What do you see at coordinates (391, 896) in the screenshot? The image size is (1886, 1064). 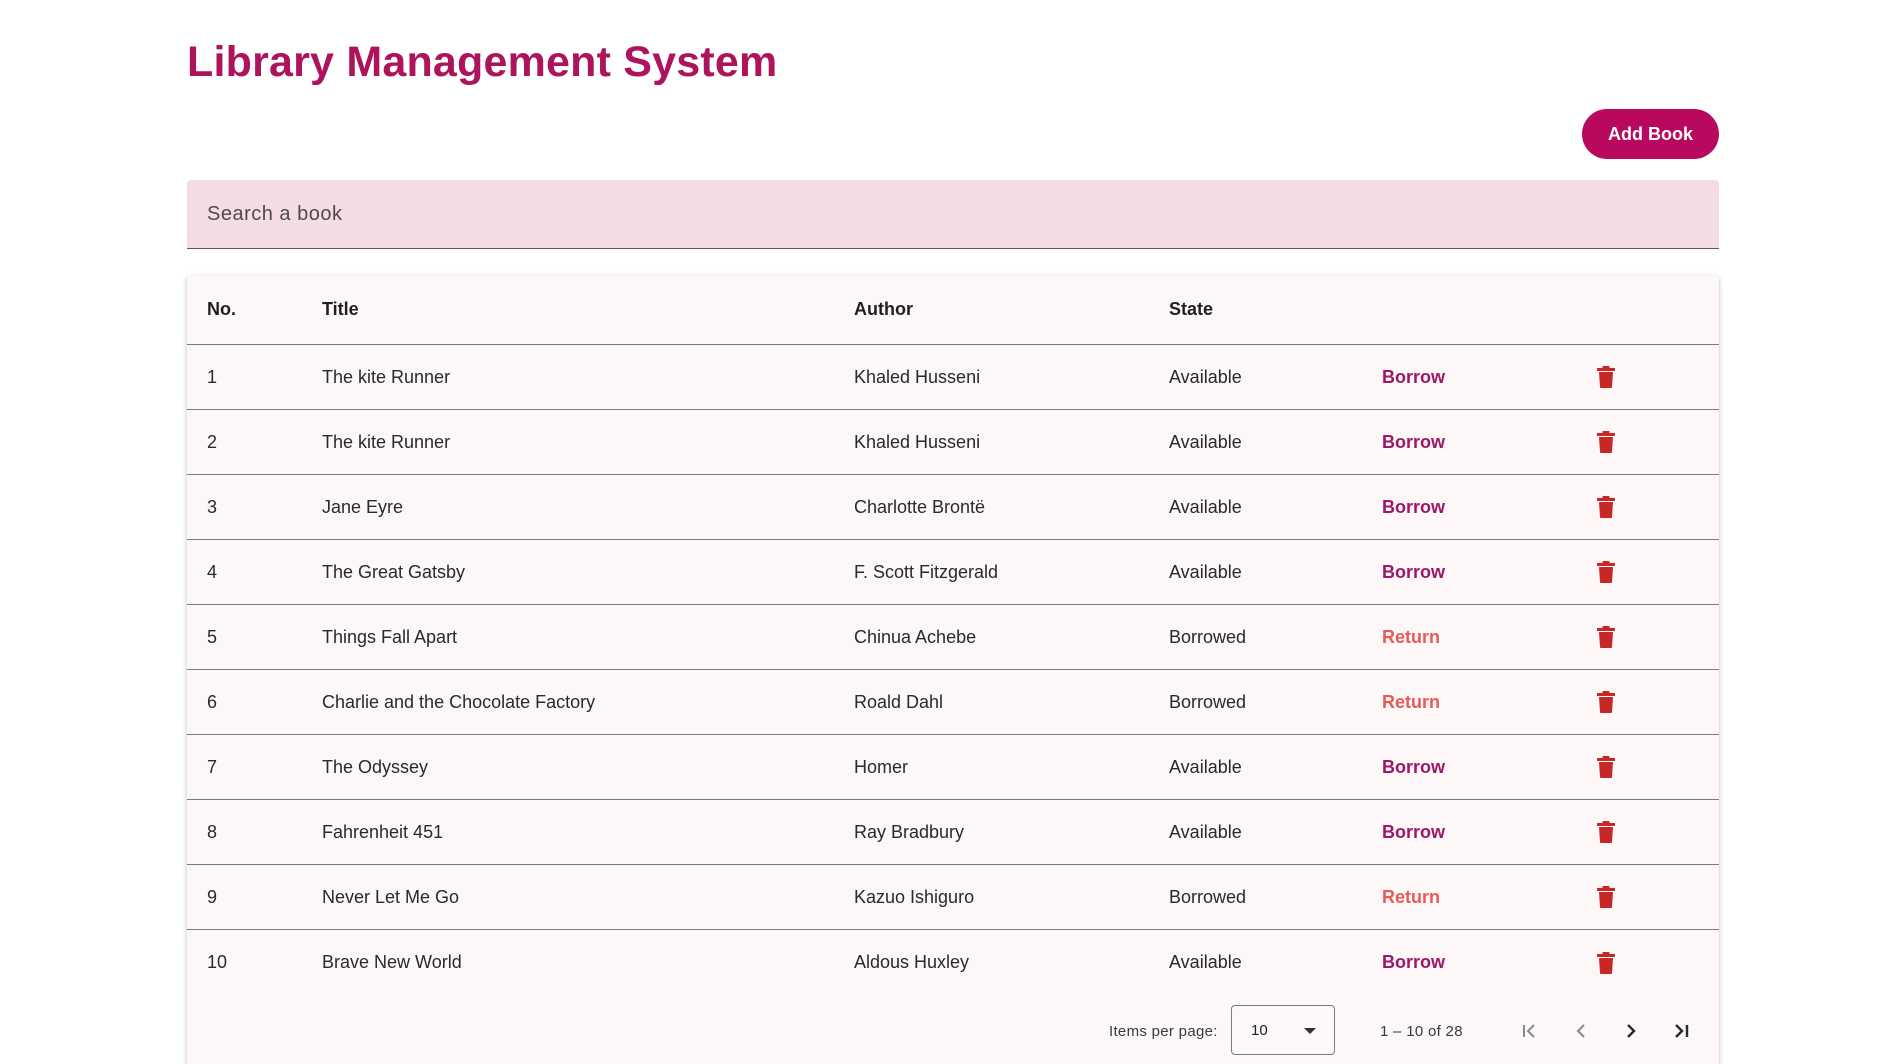 I see `cell-title: Never Let Me Go` at bounding box center [391, 896].